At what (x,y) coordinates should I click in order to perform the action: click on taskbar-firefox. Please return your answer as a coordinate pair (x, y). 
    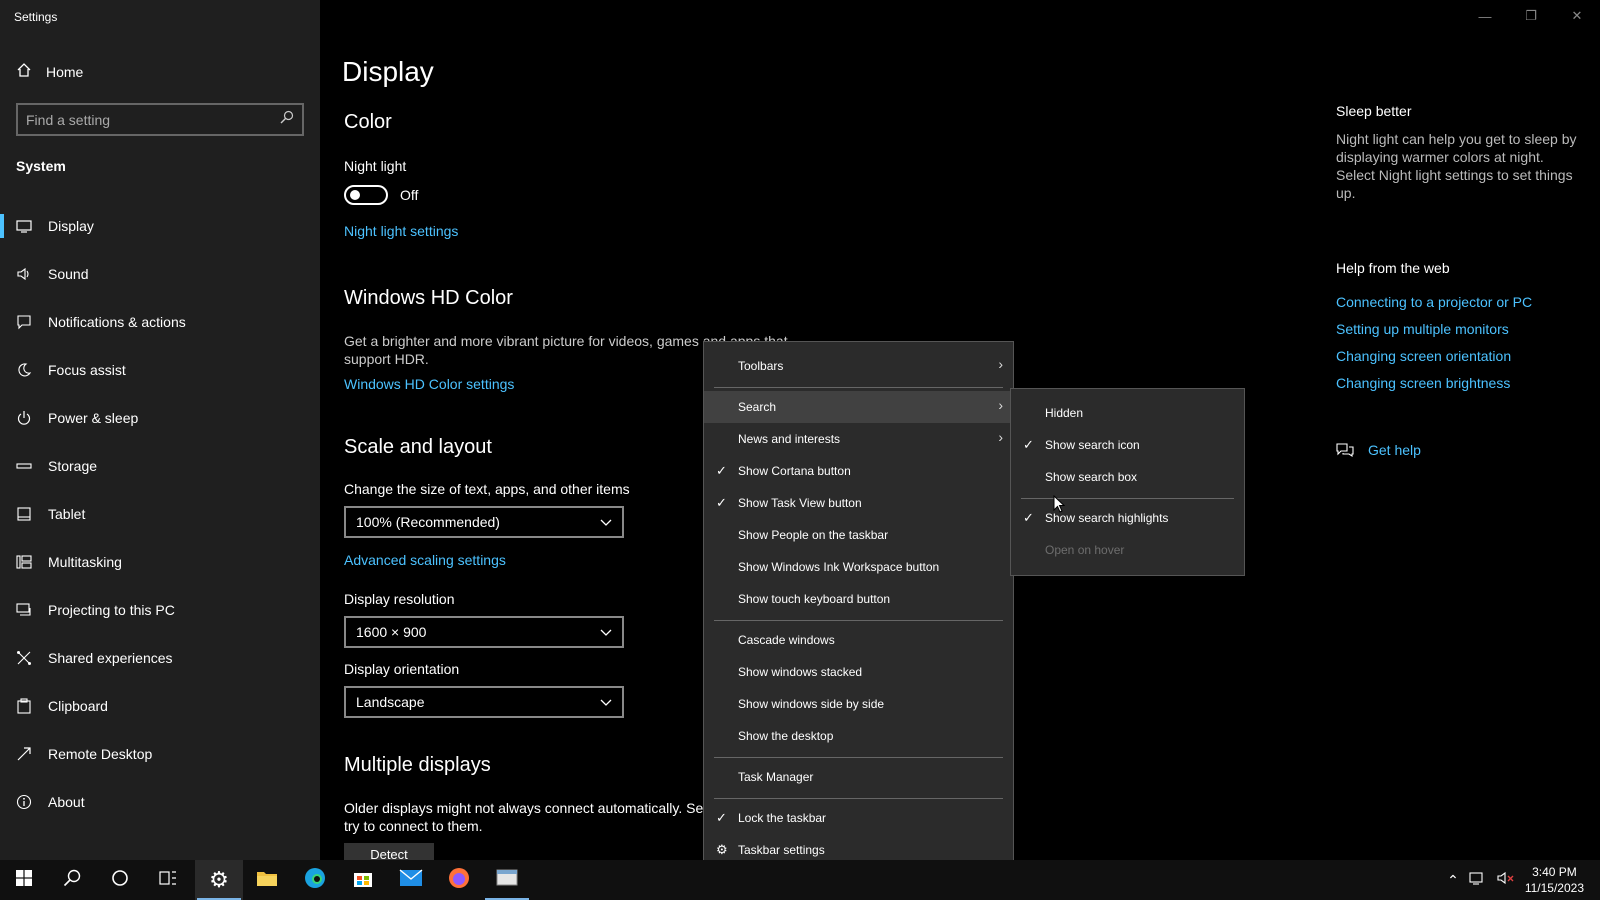
    Looking at the image, I should click on (459, 880).